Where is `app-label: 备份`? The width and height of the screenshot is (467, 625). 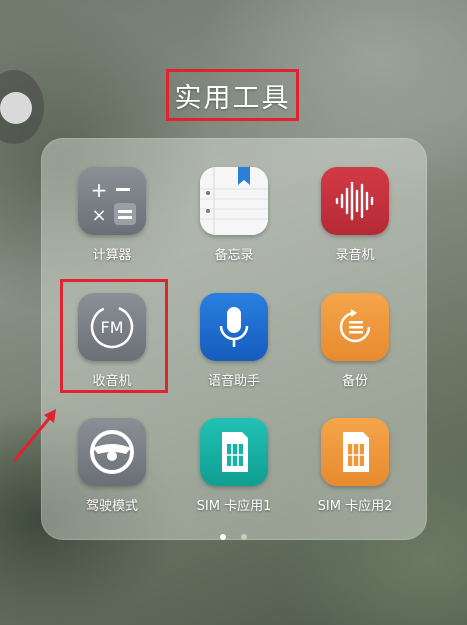
app-label: 备份 is located at coordinates (354, 381).